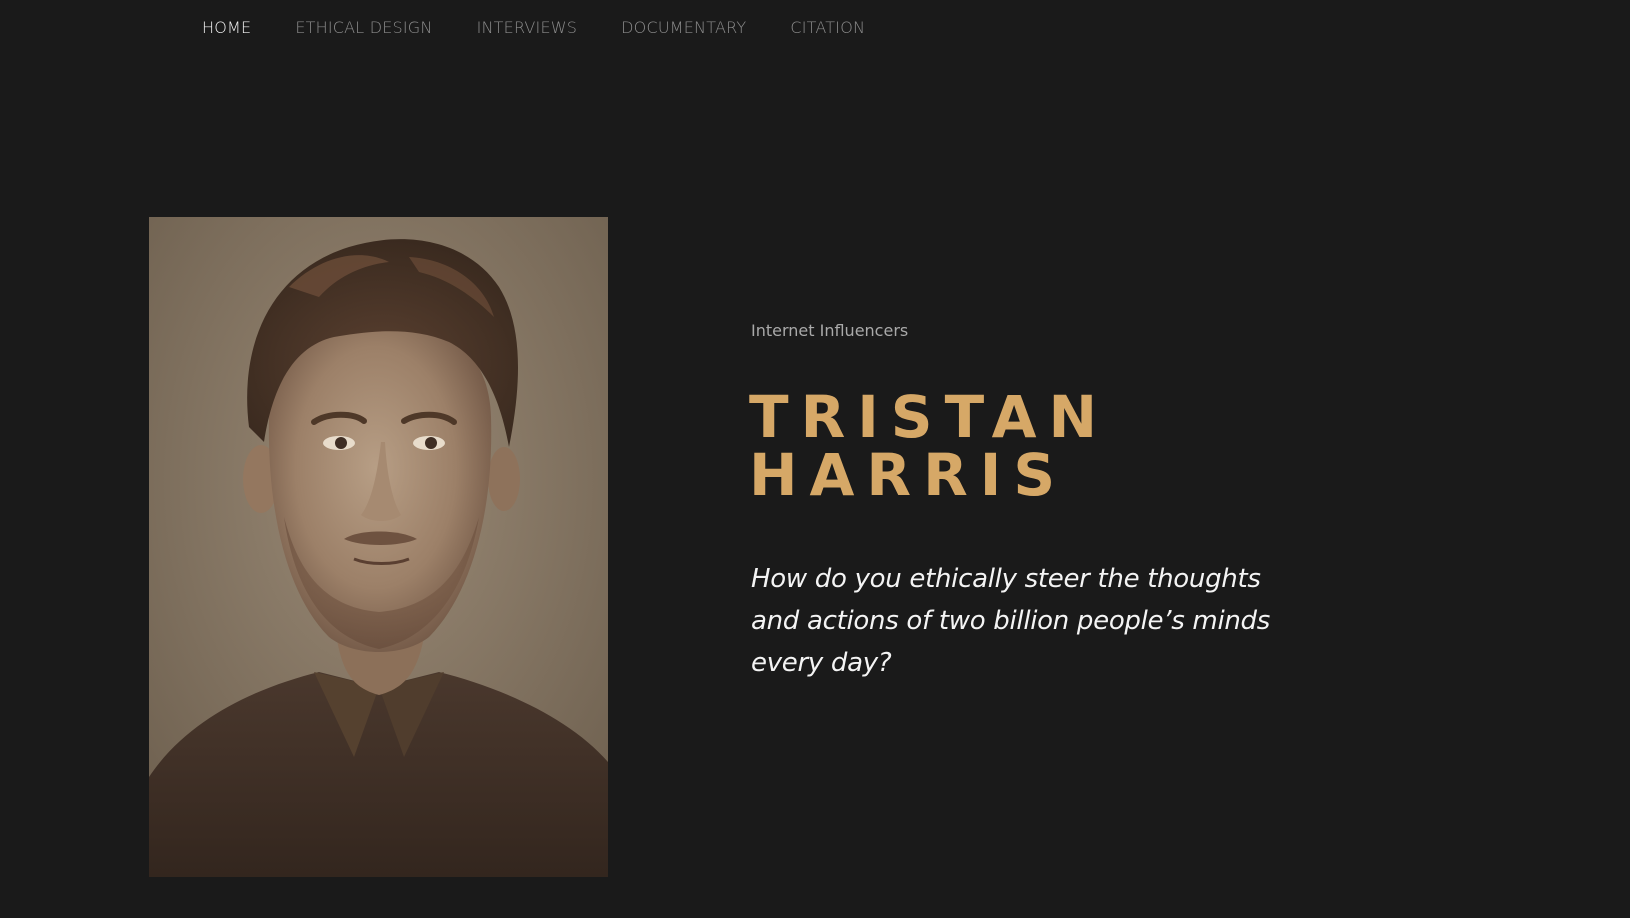  Describe the element at coordinates (929, 417) in the screenshot. I see `person-name-first: TRISTAN` at that location.